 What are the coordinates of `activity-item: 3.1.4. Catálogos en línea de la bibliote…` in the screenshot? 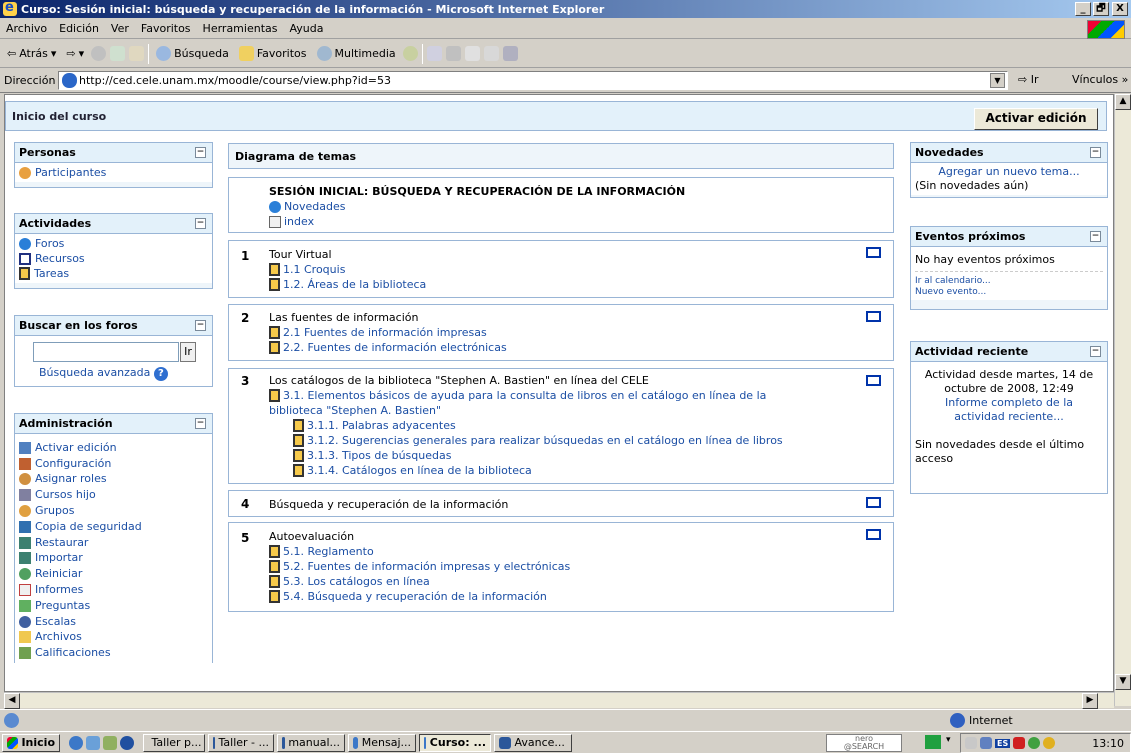 It's located at (526, 470).